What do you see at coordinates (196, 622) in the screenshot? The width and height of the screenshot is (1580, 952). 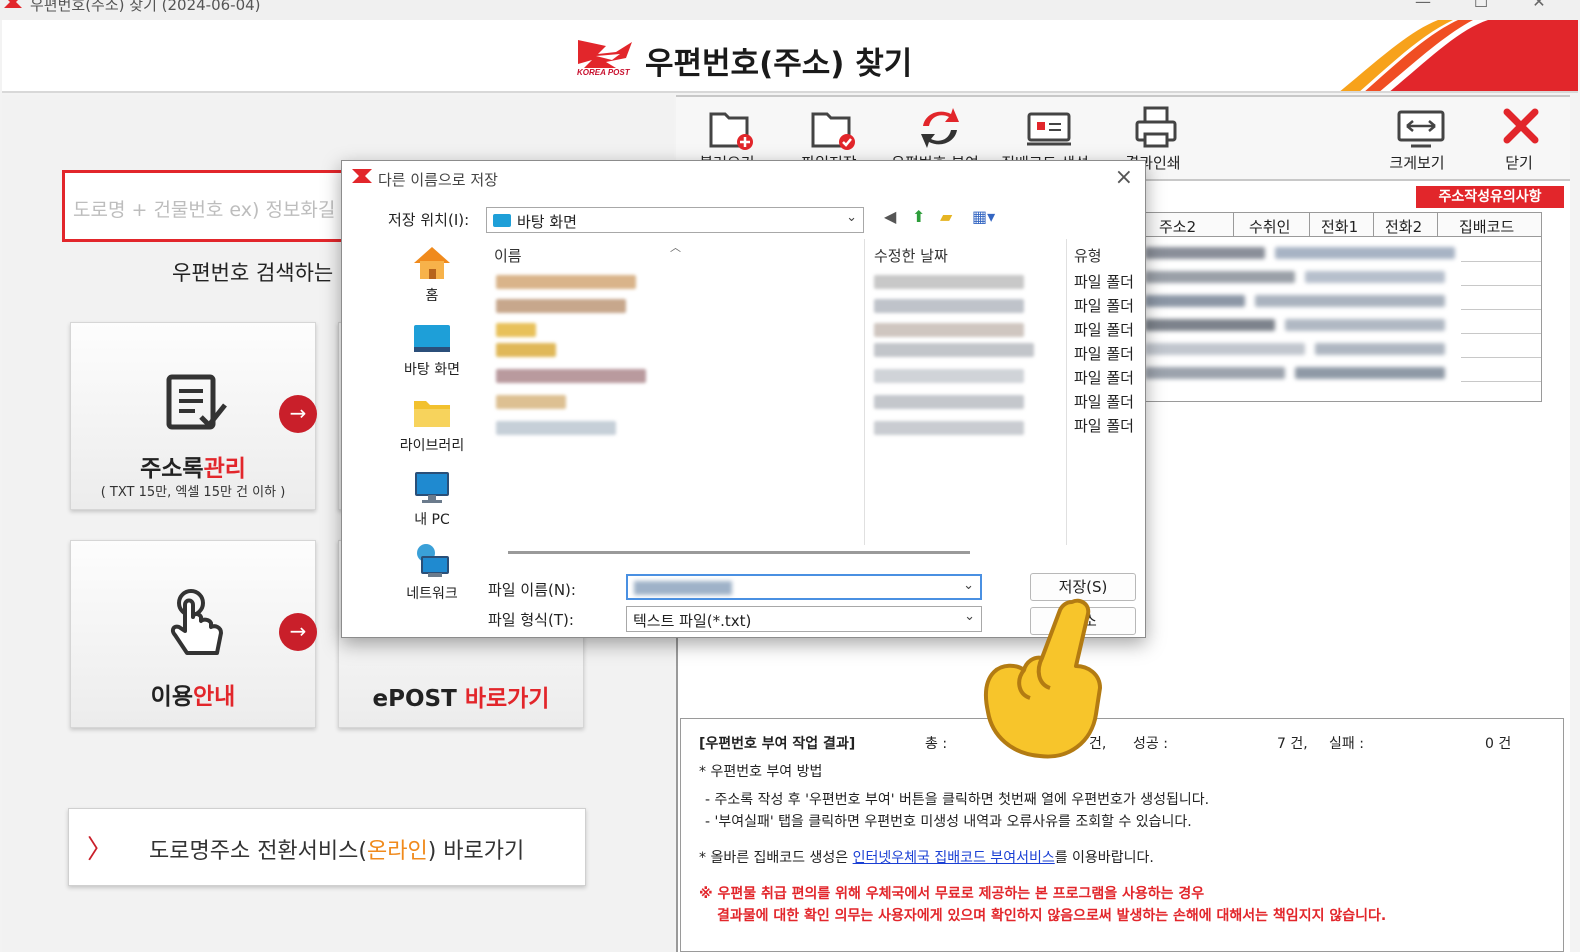 I see `hand-pointer-icon` at bounding box center [196, 622].